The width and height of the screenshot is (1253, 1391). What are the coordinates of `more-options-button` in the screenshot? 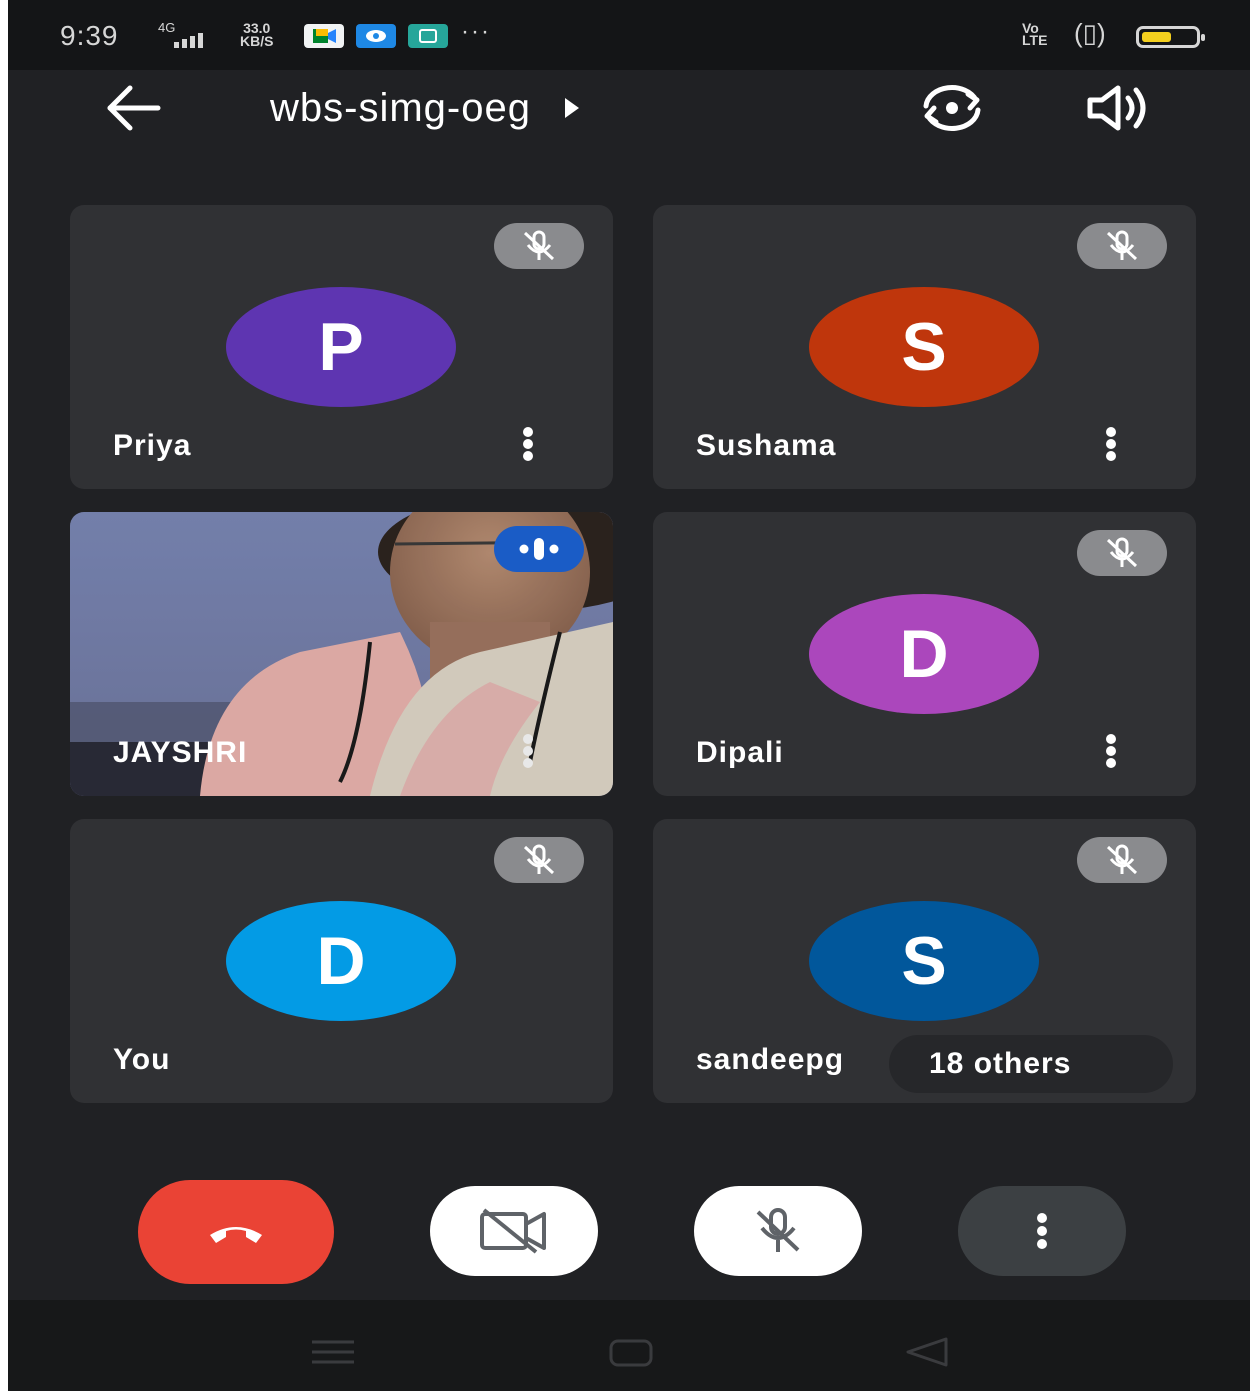 It's located at (1042, 1231).